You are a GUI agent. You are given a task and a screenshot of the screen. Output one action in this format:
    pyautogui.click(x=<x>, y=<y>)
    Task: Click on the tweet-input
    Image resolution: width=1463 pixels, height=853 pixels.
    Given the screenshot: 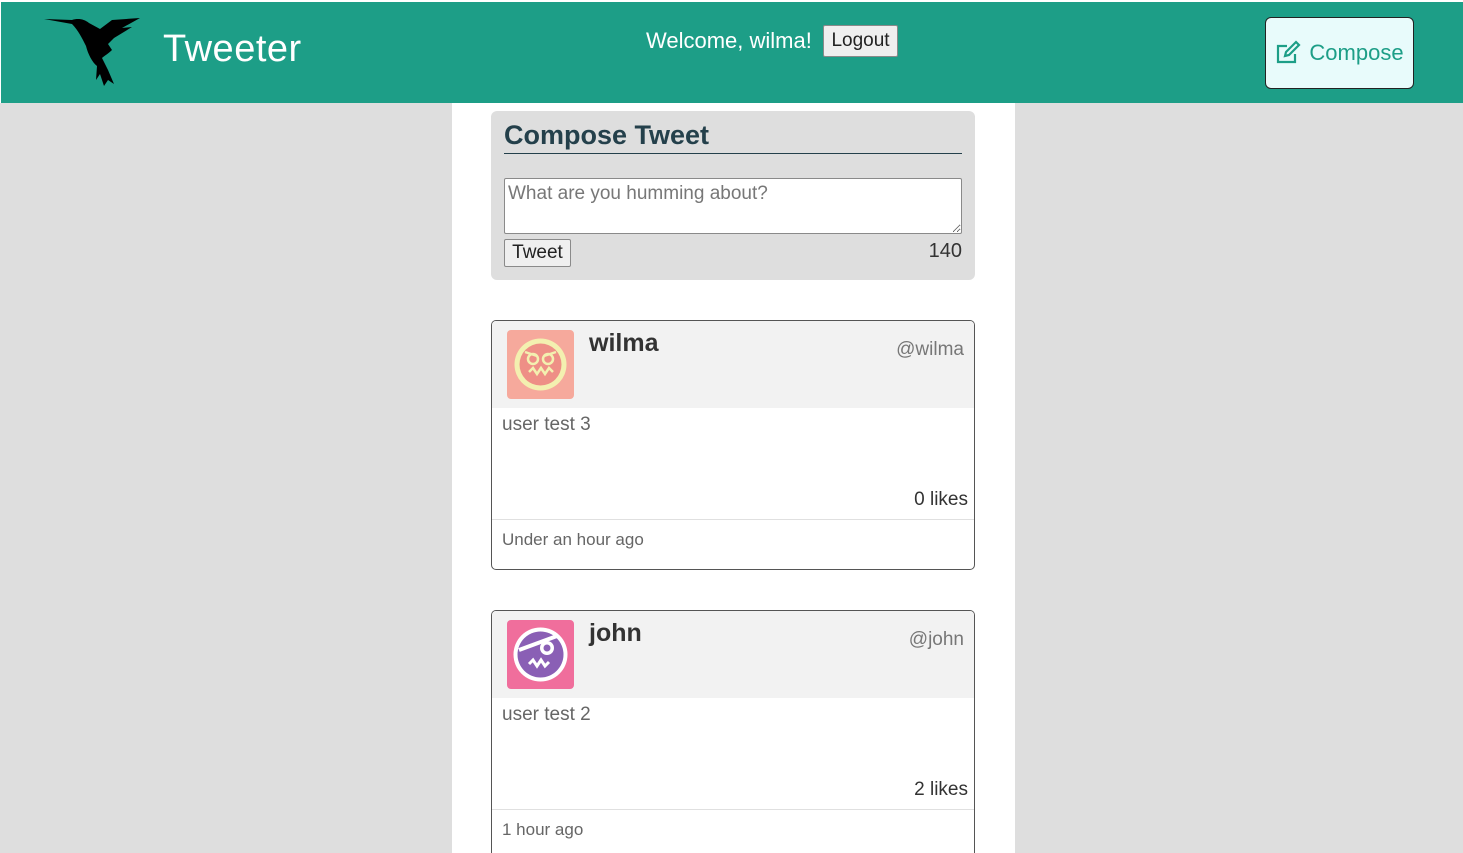 What is the action you would take?
    pyautogui.click(x=733, y=206)
    